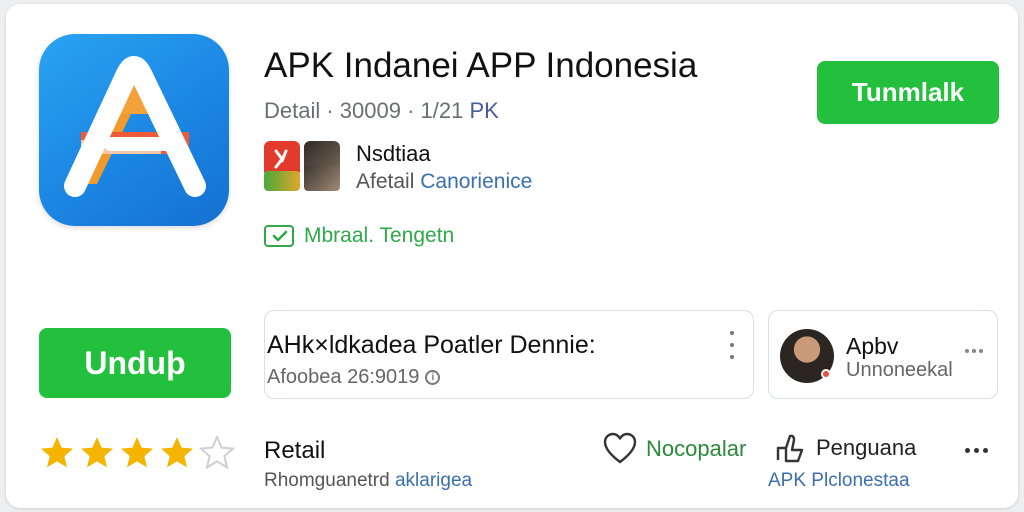  I want to click on app-detail-line: Detail · 30009 · 1/21 PK, so click(381, 111).